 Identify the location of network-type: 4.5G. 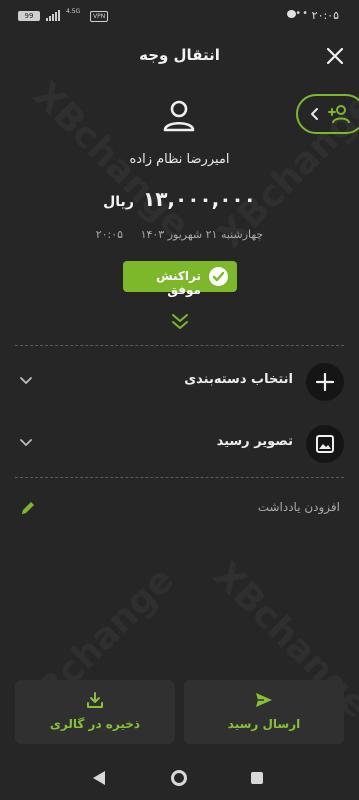
(73, 11).